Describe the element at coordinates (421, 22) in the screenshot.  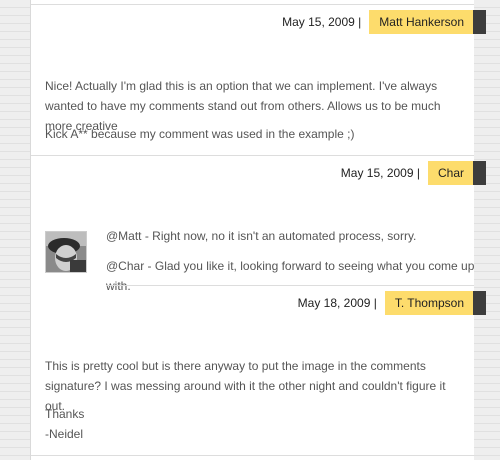
I see `comment-author-link: Matt Hankerson` at that location.